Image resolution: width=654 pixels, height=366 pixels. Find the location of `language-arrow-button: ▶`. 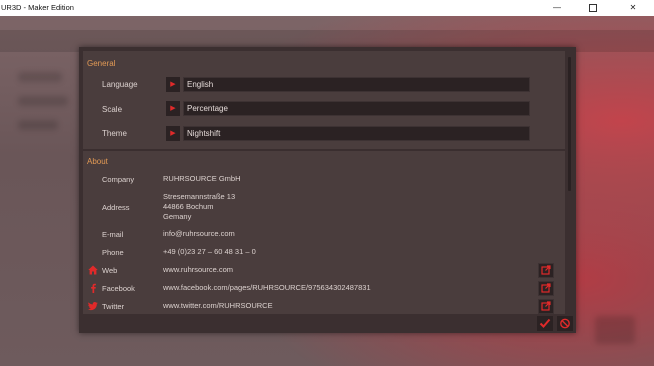

language-arrow-button: ▶ is located at coordinates (173, 84).